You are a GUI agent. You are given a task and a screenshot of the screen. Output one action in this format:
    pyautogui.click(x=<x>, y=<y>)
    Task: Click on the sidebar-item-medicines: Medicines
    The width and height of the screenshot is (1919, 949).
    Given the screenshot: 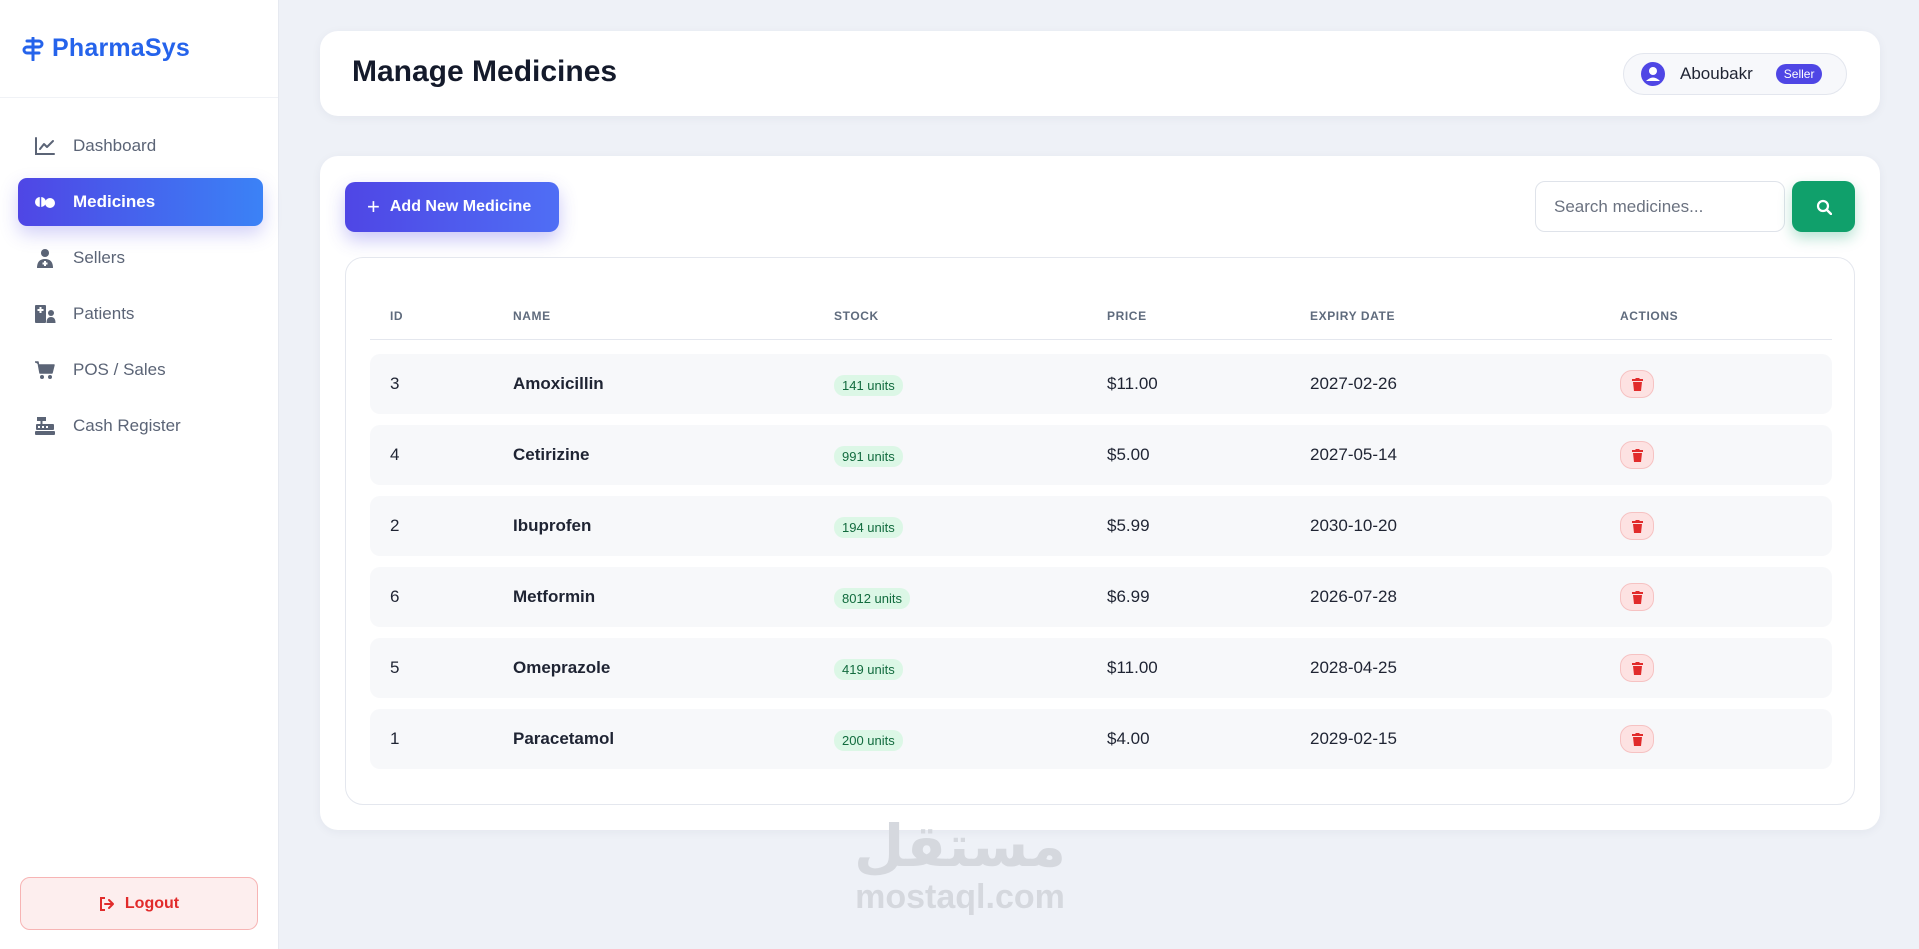 What is the action you would take?
    pyautogui.click(x=140, y=202)
    